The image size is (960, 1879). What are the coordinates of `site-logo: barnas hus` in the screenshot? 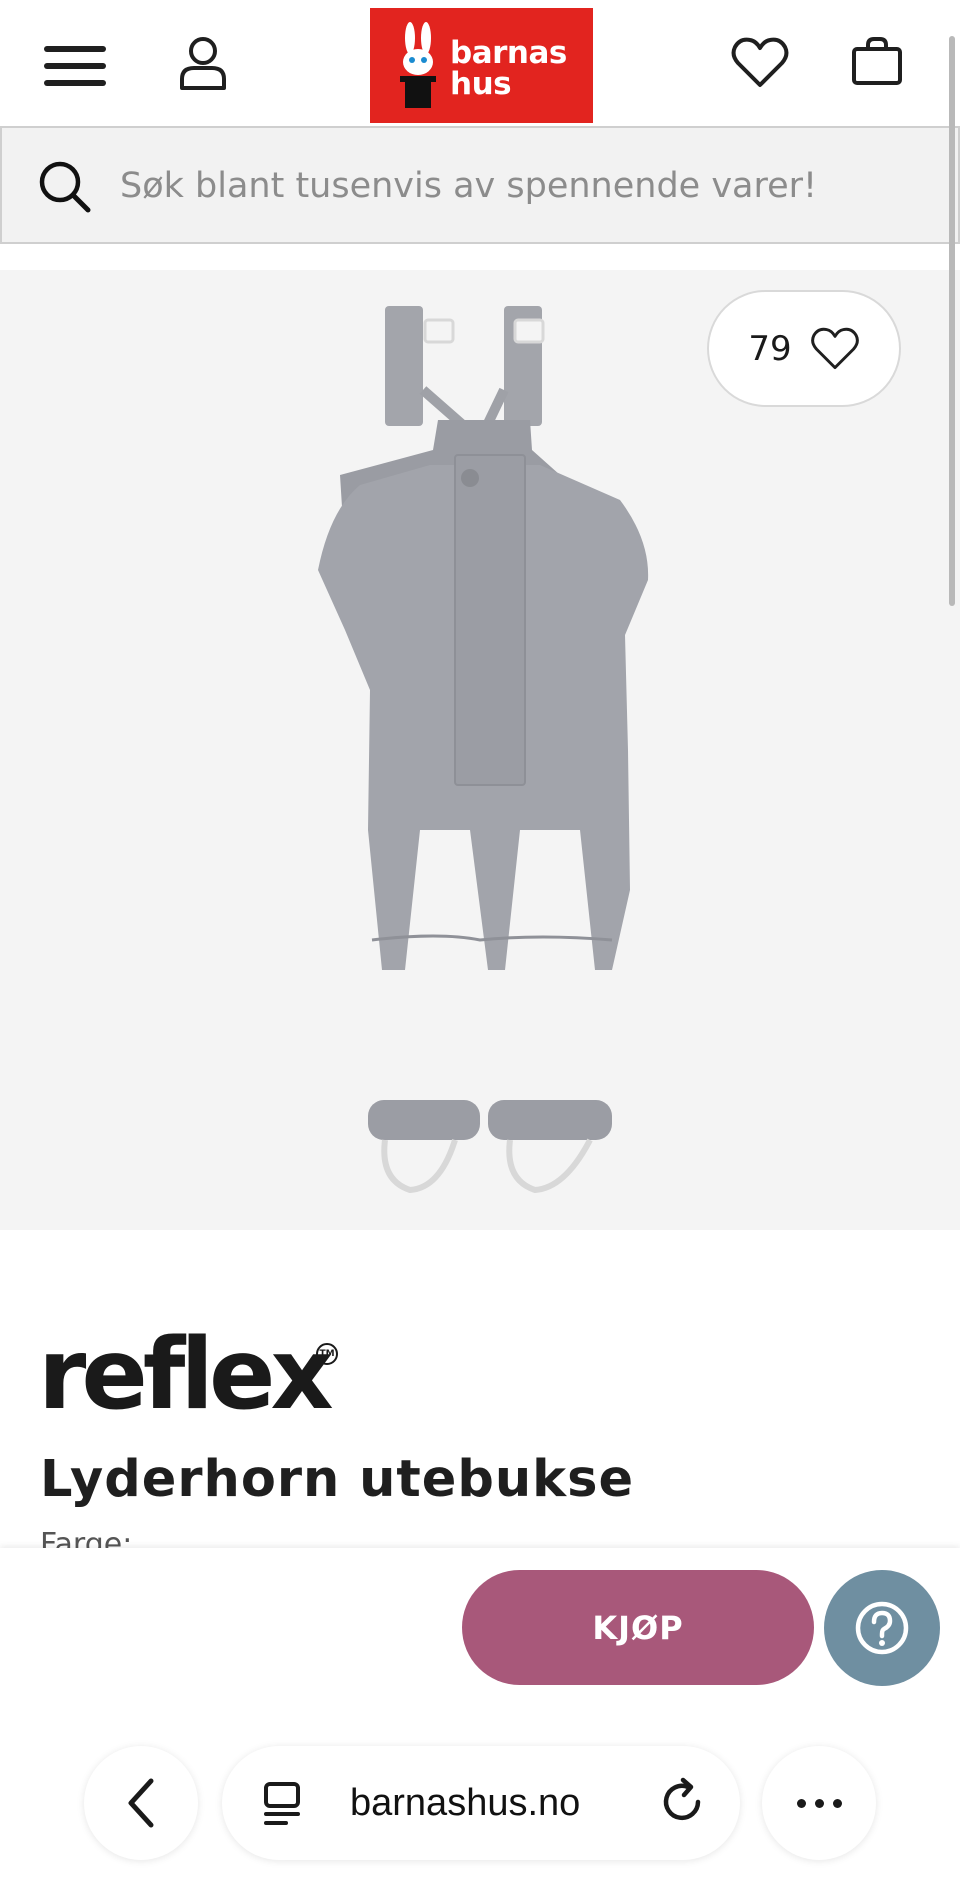 It's located at (481, 65).